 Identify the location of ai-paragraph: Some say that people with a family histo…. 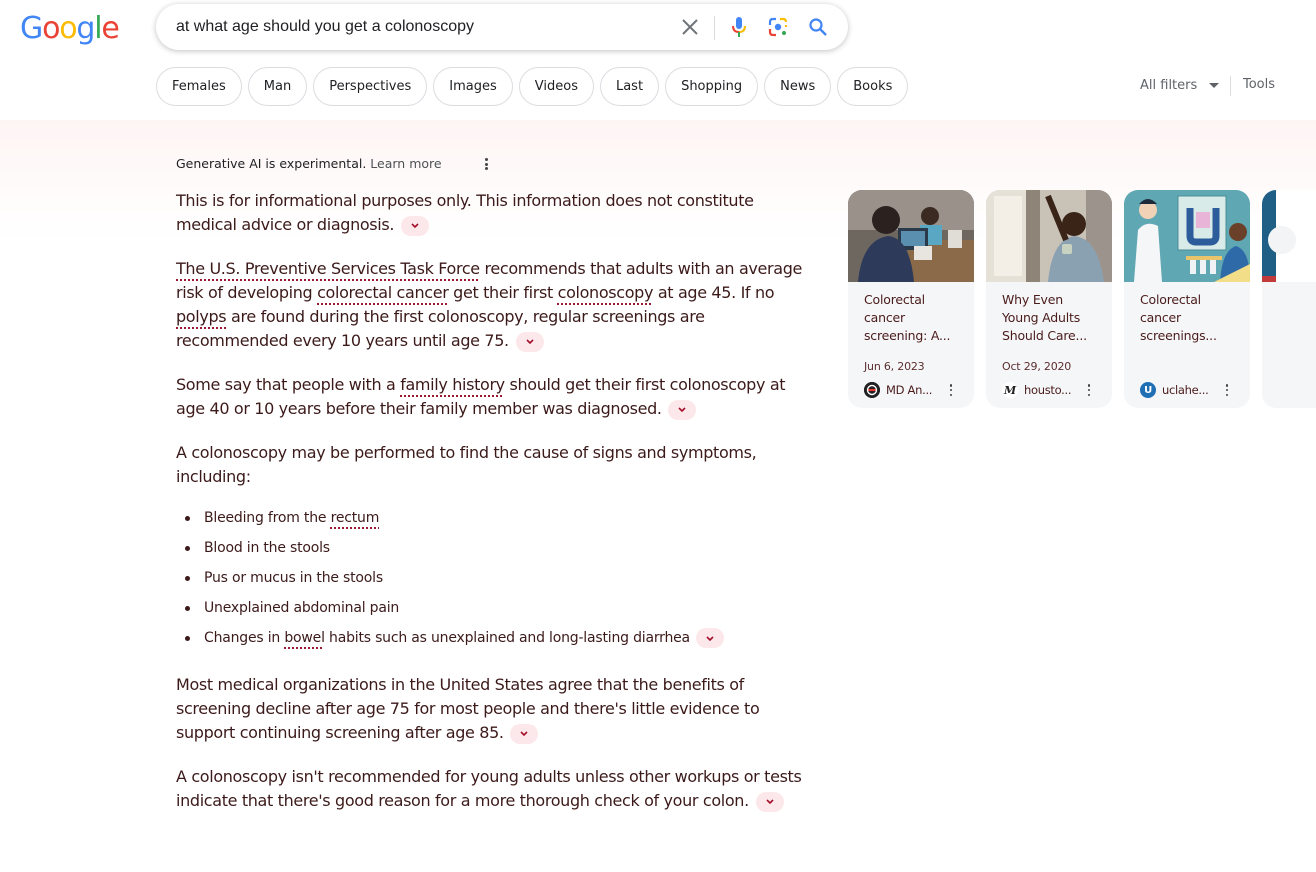
(496, 397).